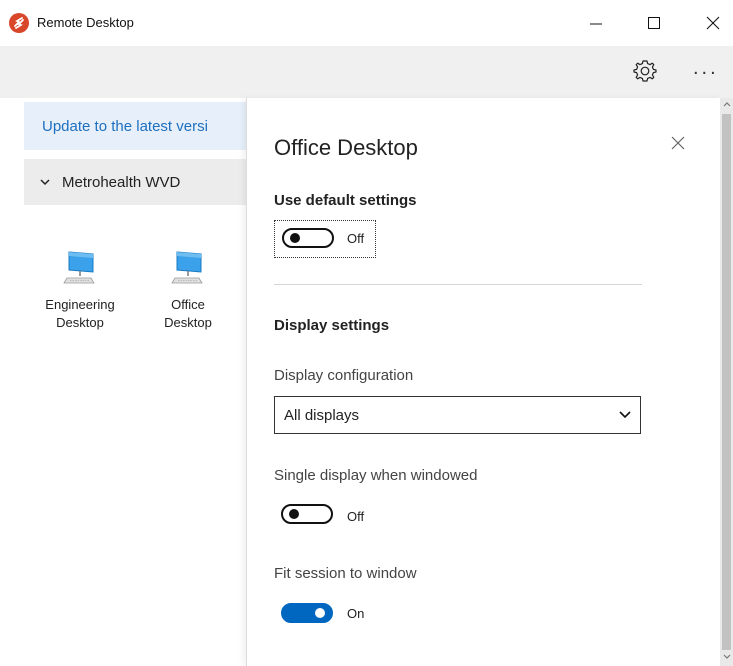 The image size is (733, 666). What do you see at coordinates (322, 415) in the screenshot?
I see `display-config-value: All displays` at bounding box center [322, 415].